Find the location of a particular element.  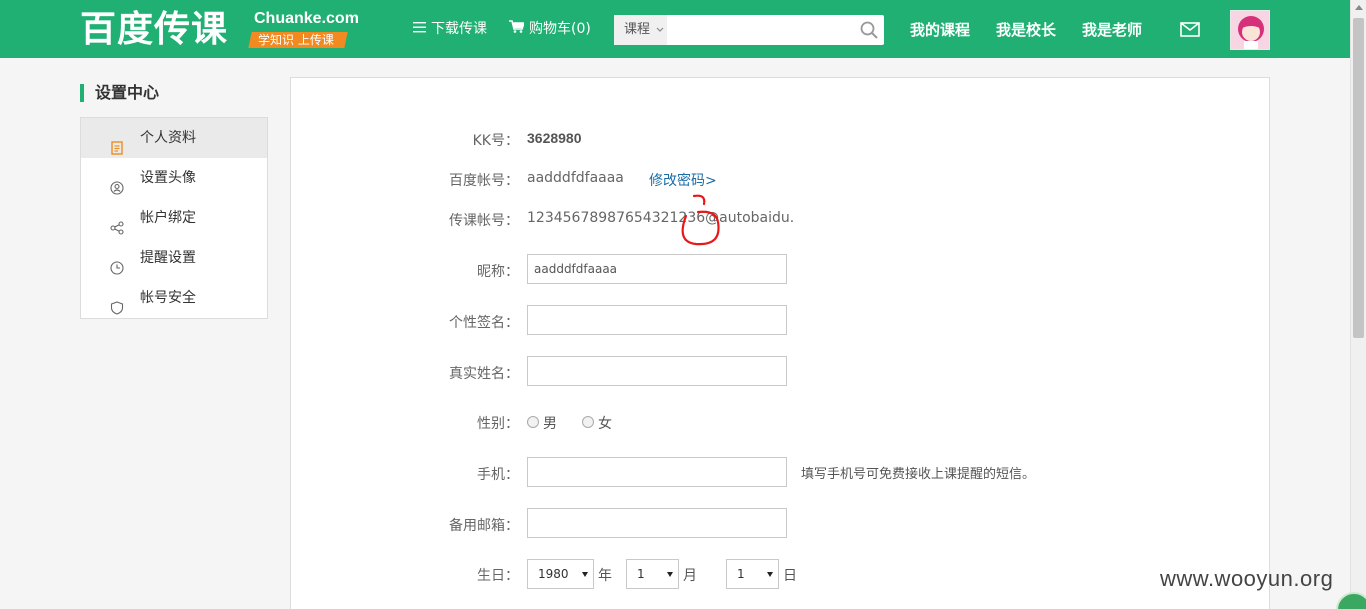

gender-male-label: 男 is located at coordinates (550, 423).